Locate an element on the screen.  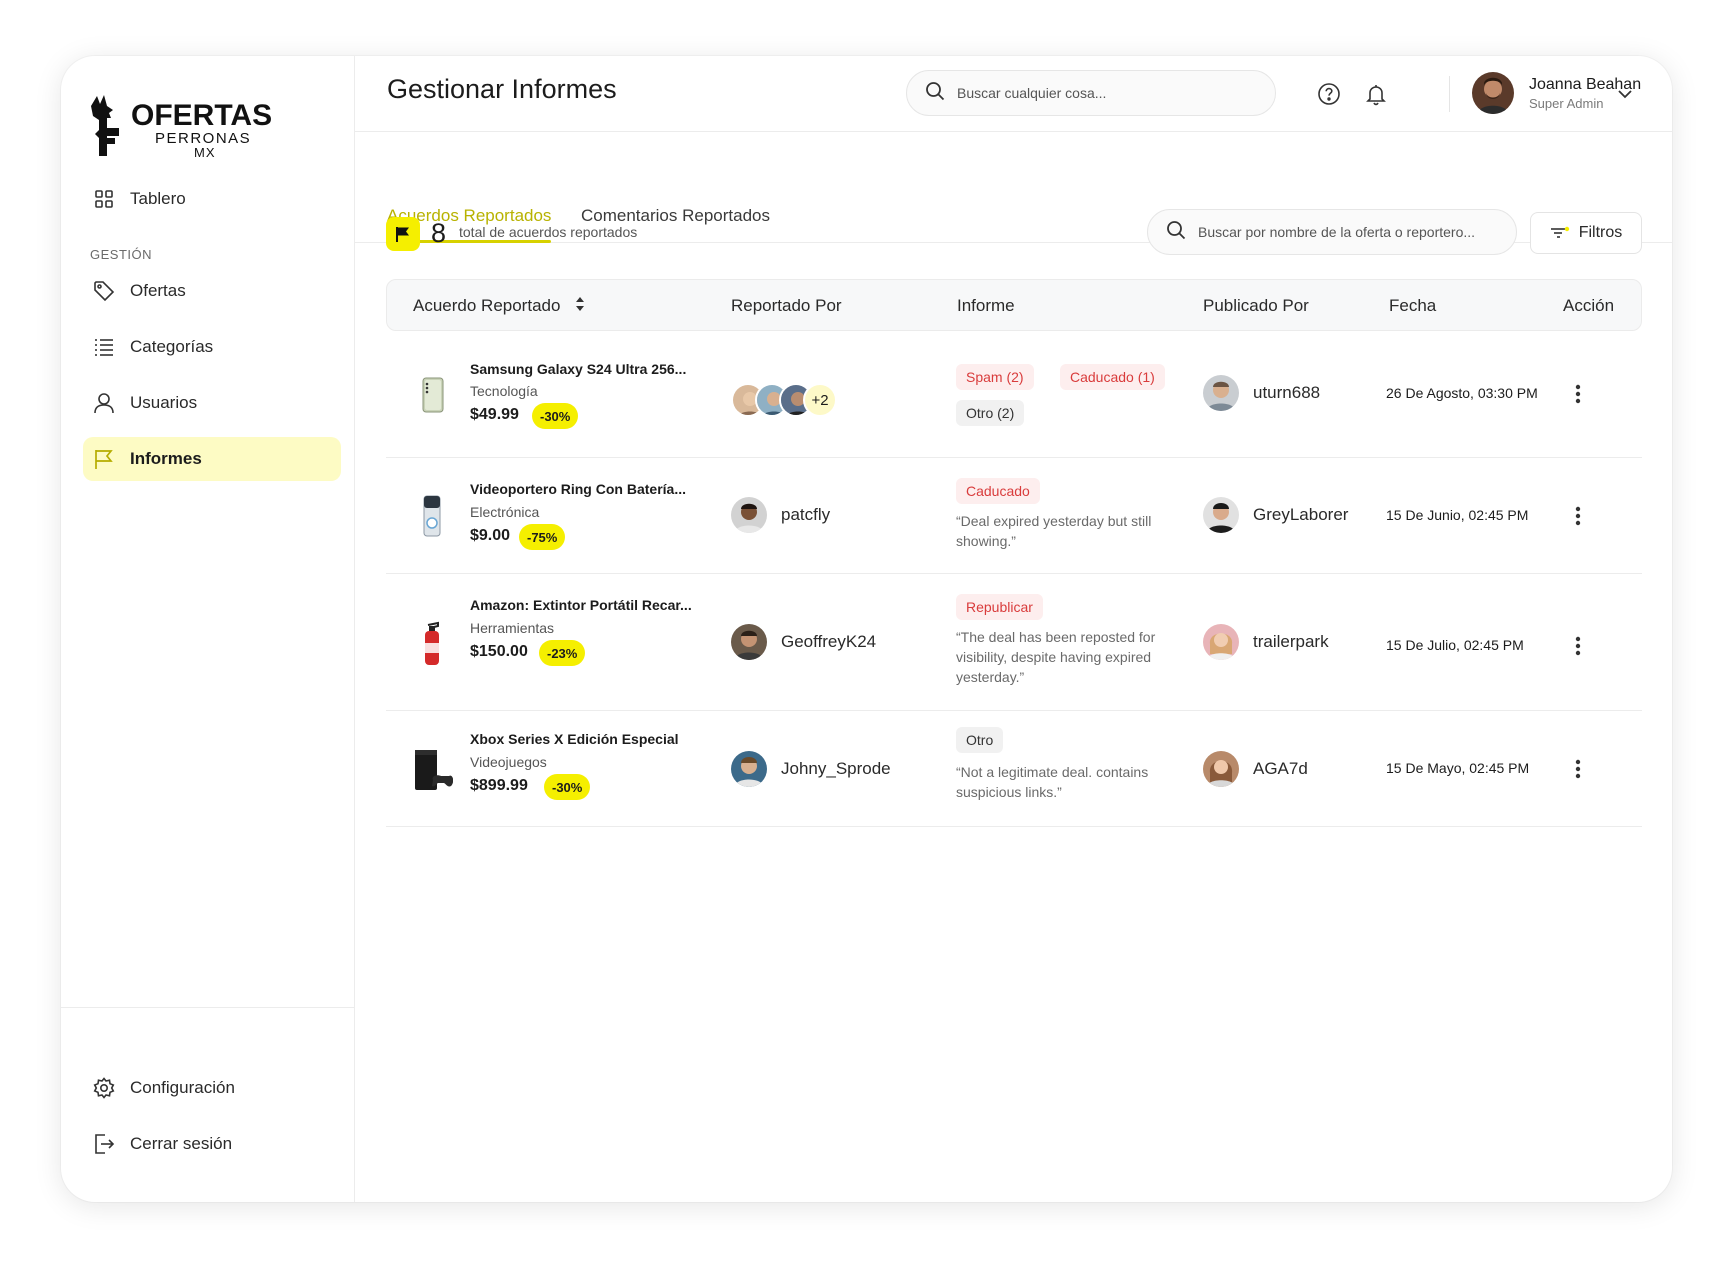
product-price: $49.99 is located at coordinates (494, 414).